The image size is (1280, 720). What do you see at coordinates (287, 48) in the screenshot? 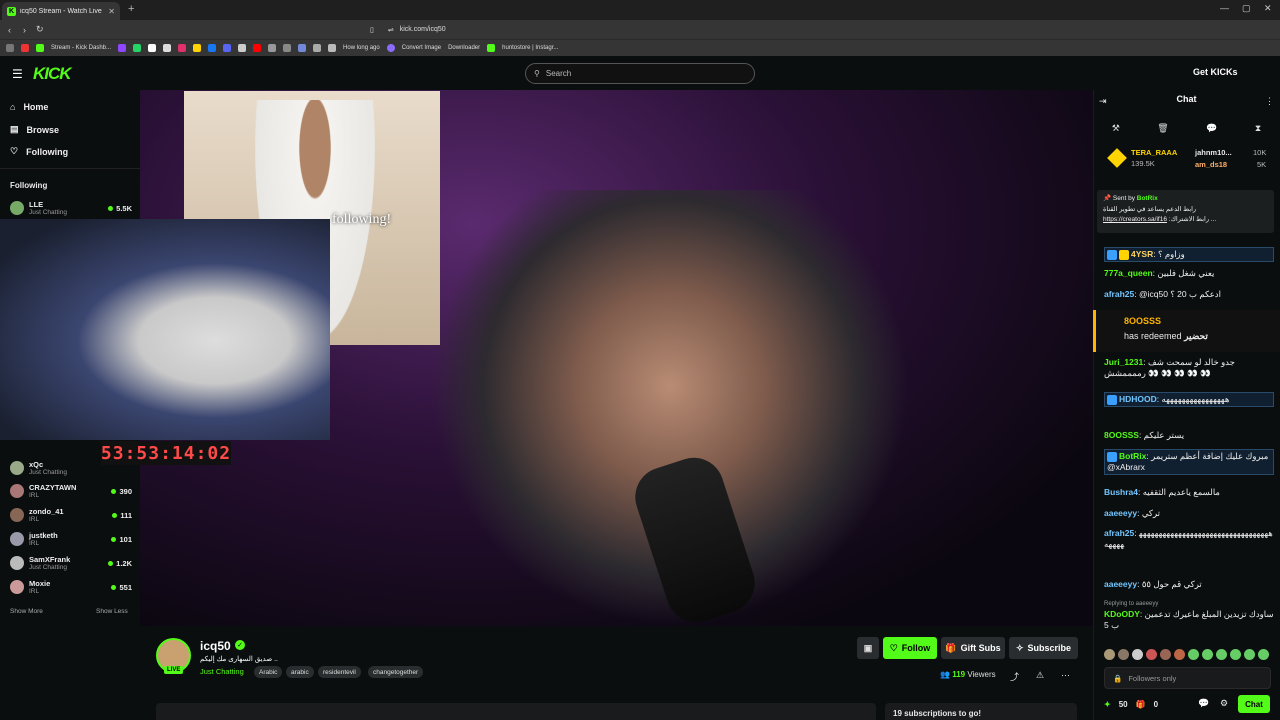
I see `link-icon` at bounding box center [287, 48].